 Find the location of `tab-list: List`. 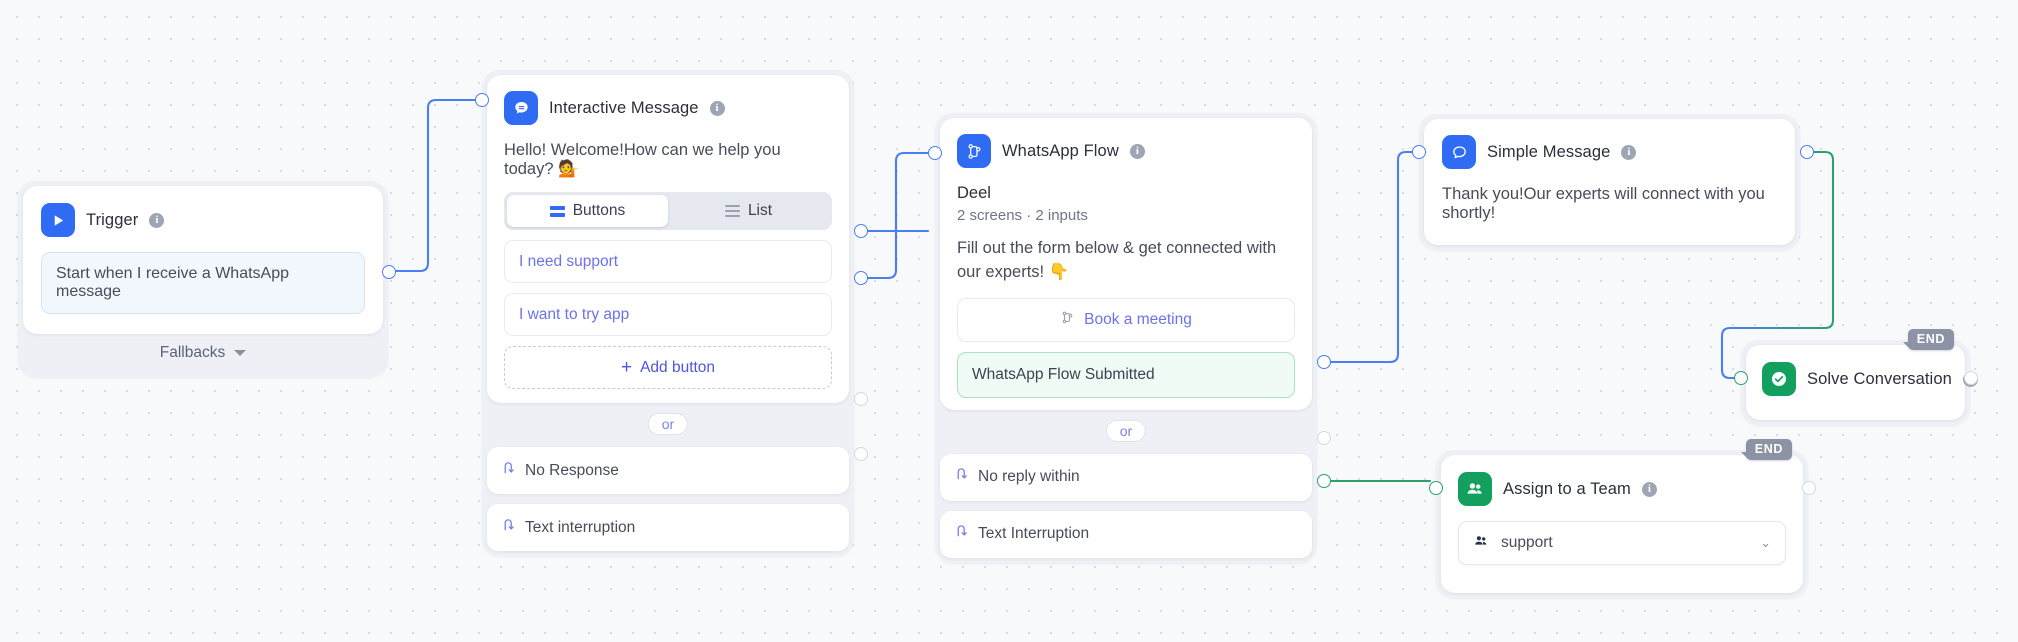

tab-list: List is located at coordinates (748, 211).